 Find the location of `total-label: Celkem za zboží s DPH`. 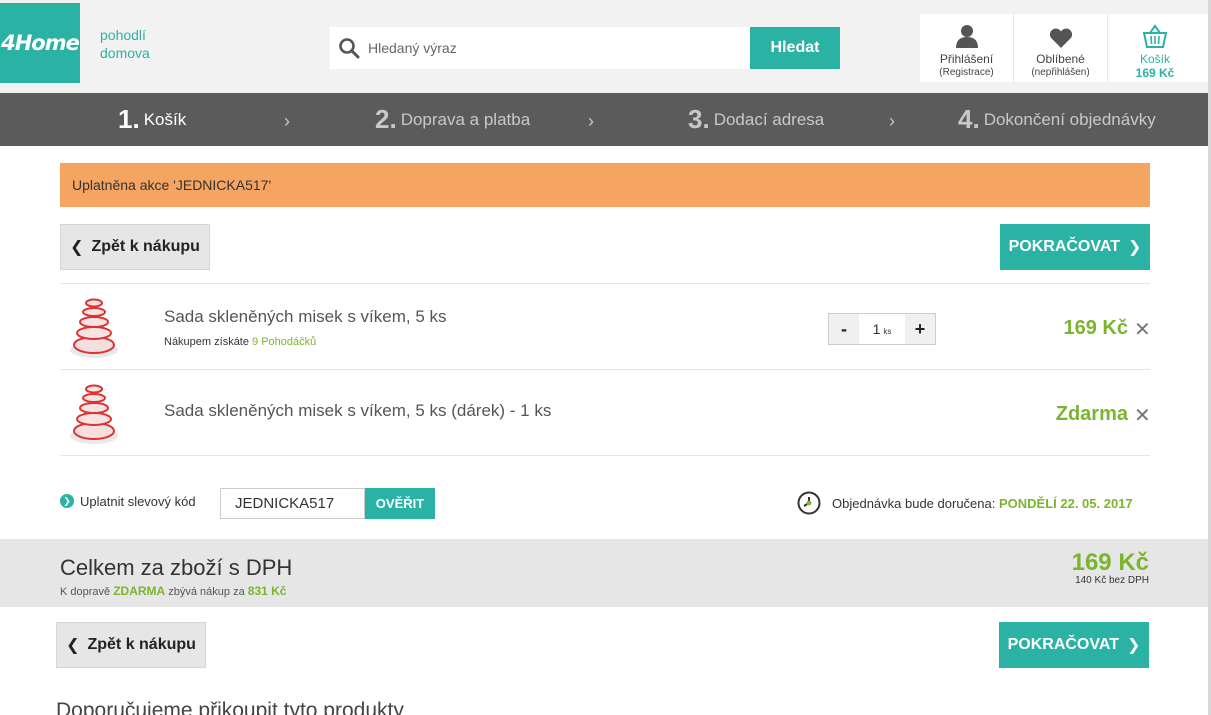

total-label: Celkem za zboží s DPH is located at coordinates (176, 567).